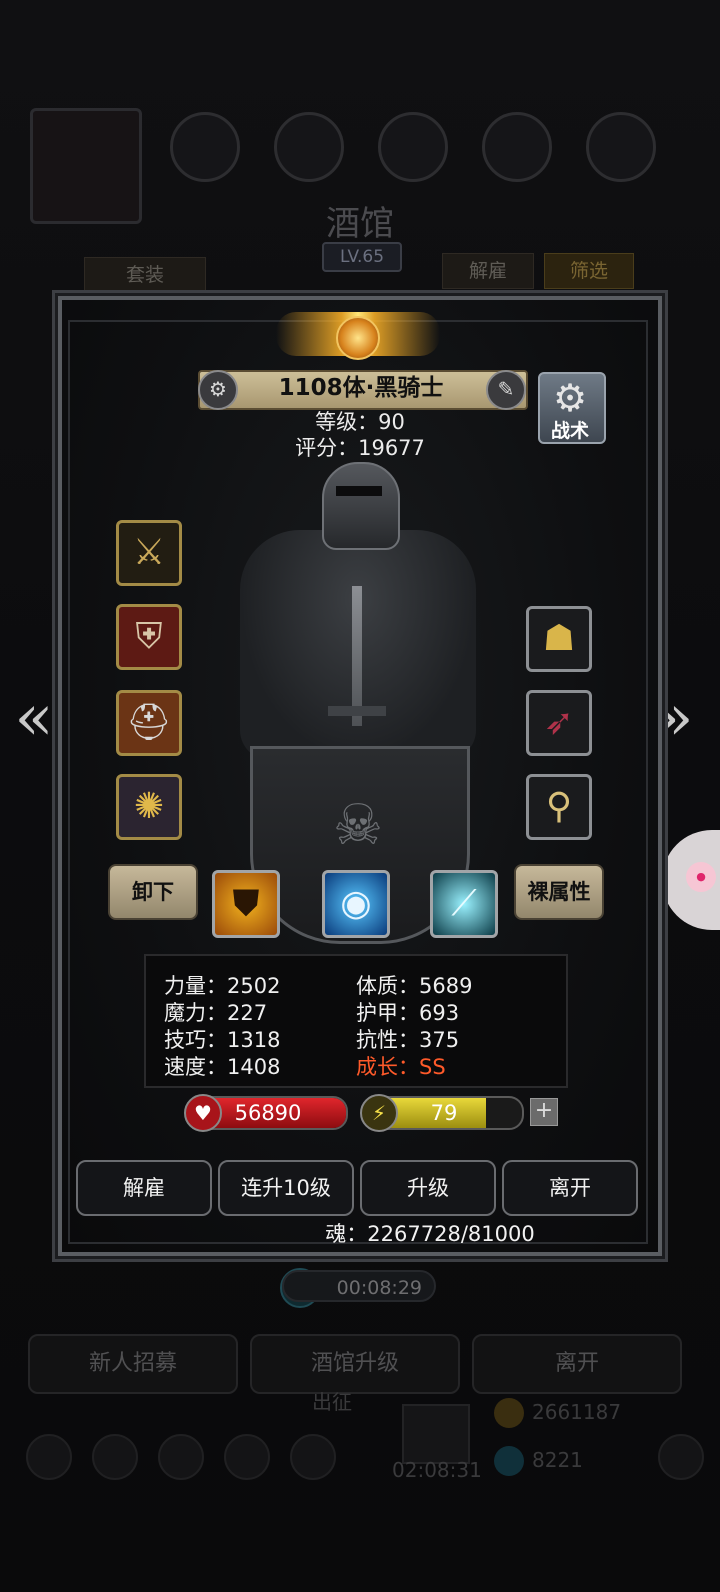 The image size is (720, 1592). Describe the element at coordinates (355, 1364) in the screenshot. I see `tavern-upgrade-button: 酒馆升级` at that location.